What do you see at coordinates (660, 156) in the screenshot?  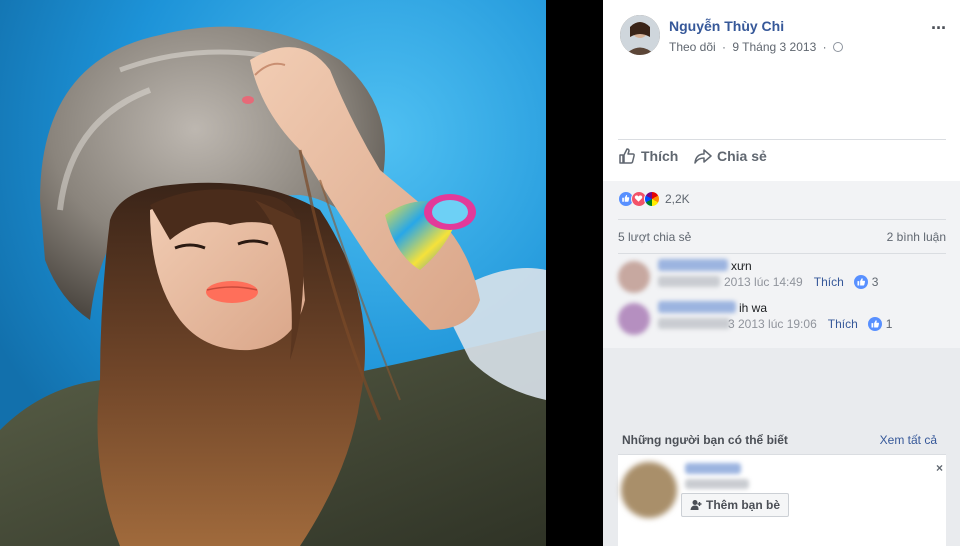 I see `like-label: Thích` at bounding box center [660, 156].